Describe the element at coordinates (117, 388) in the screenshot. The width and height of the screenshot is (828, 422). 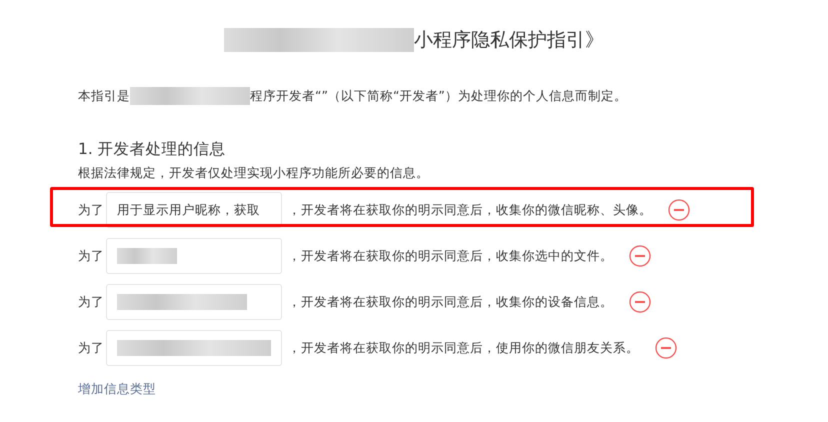
I see `add-link: 增加信息类型` at that location.